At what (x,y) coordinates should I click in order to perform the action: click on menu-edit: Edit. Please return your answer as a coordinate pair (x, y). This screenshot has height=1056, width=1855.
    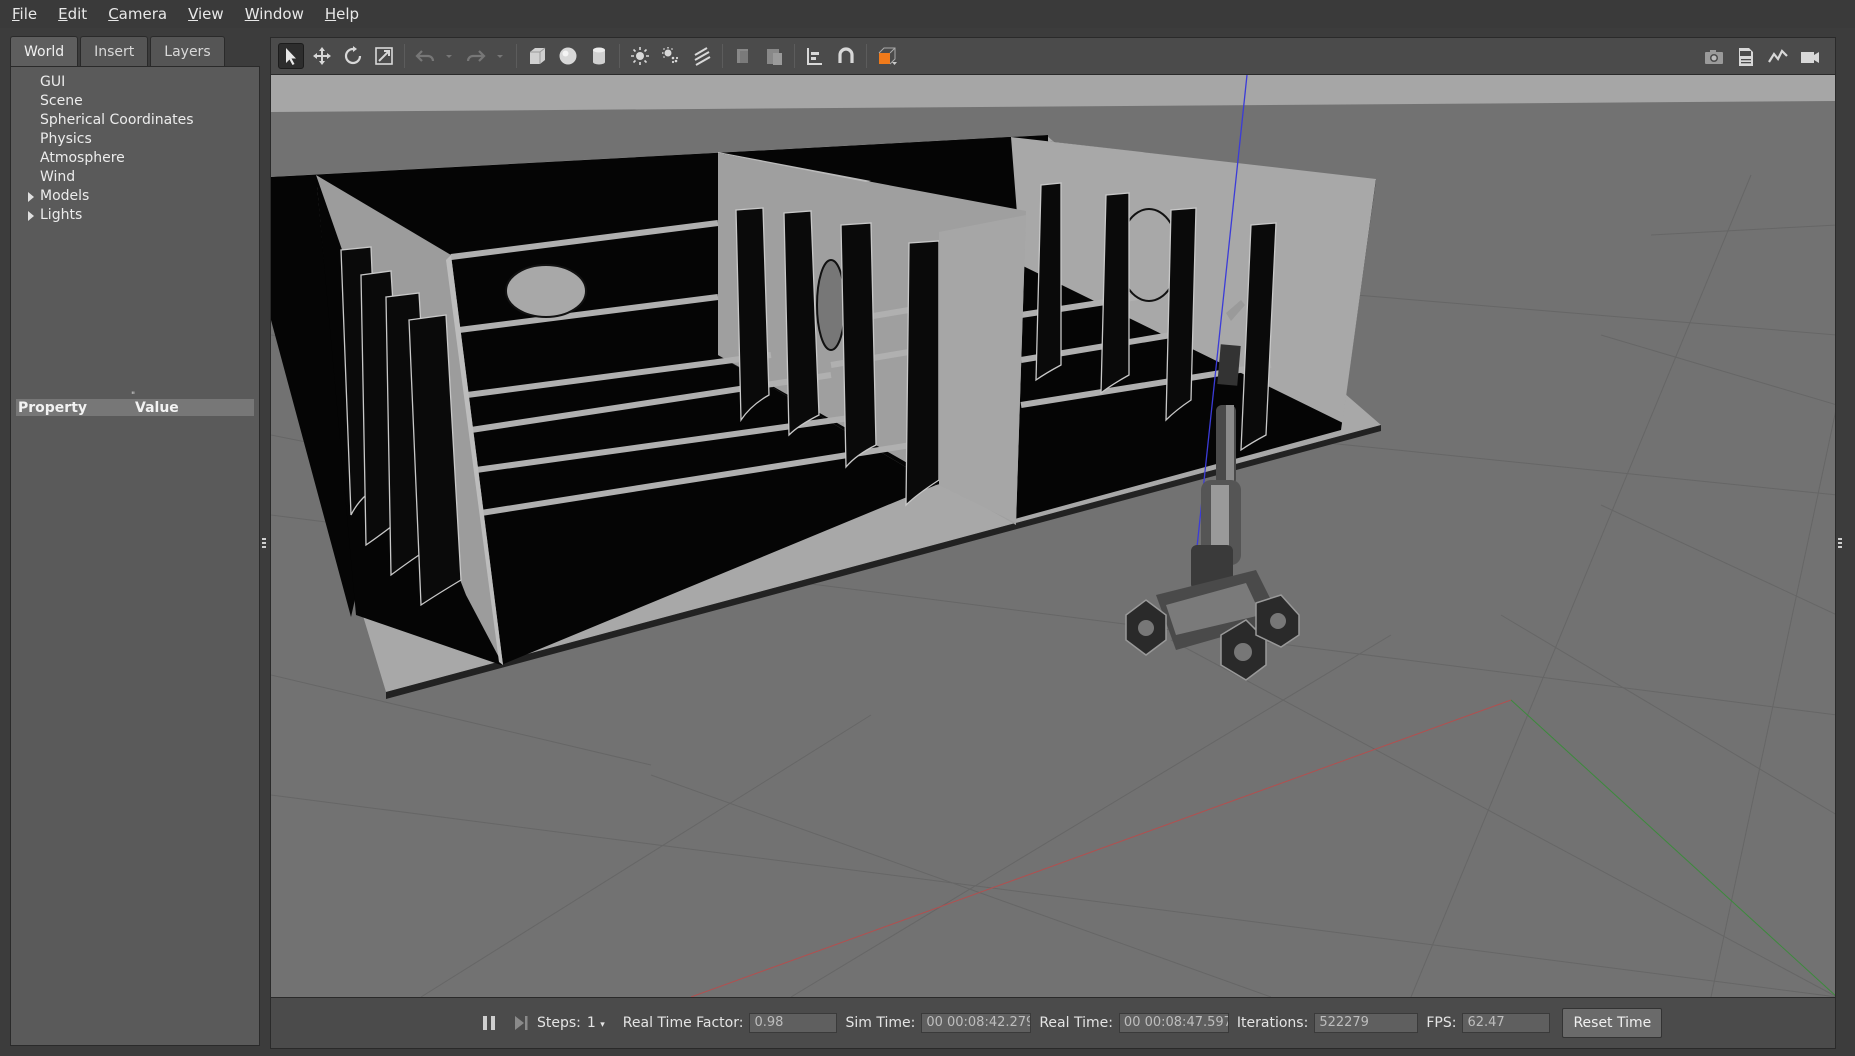
    Looking at the image, I should click on (72, 14).